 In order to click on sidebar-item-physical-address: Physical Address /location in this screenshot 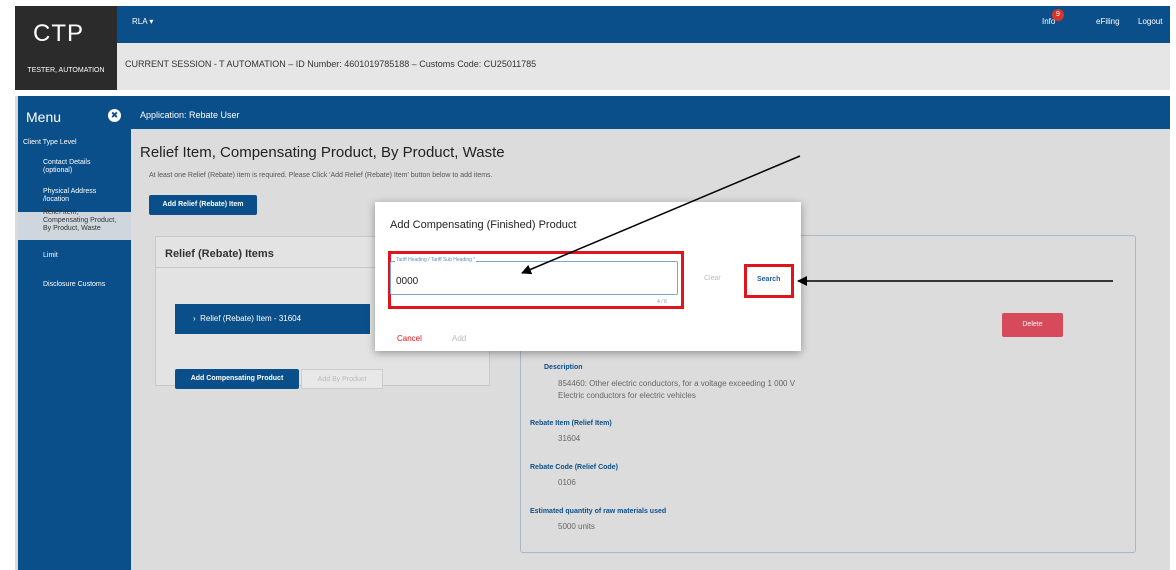, I will do `click(78, 196)`.